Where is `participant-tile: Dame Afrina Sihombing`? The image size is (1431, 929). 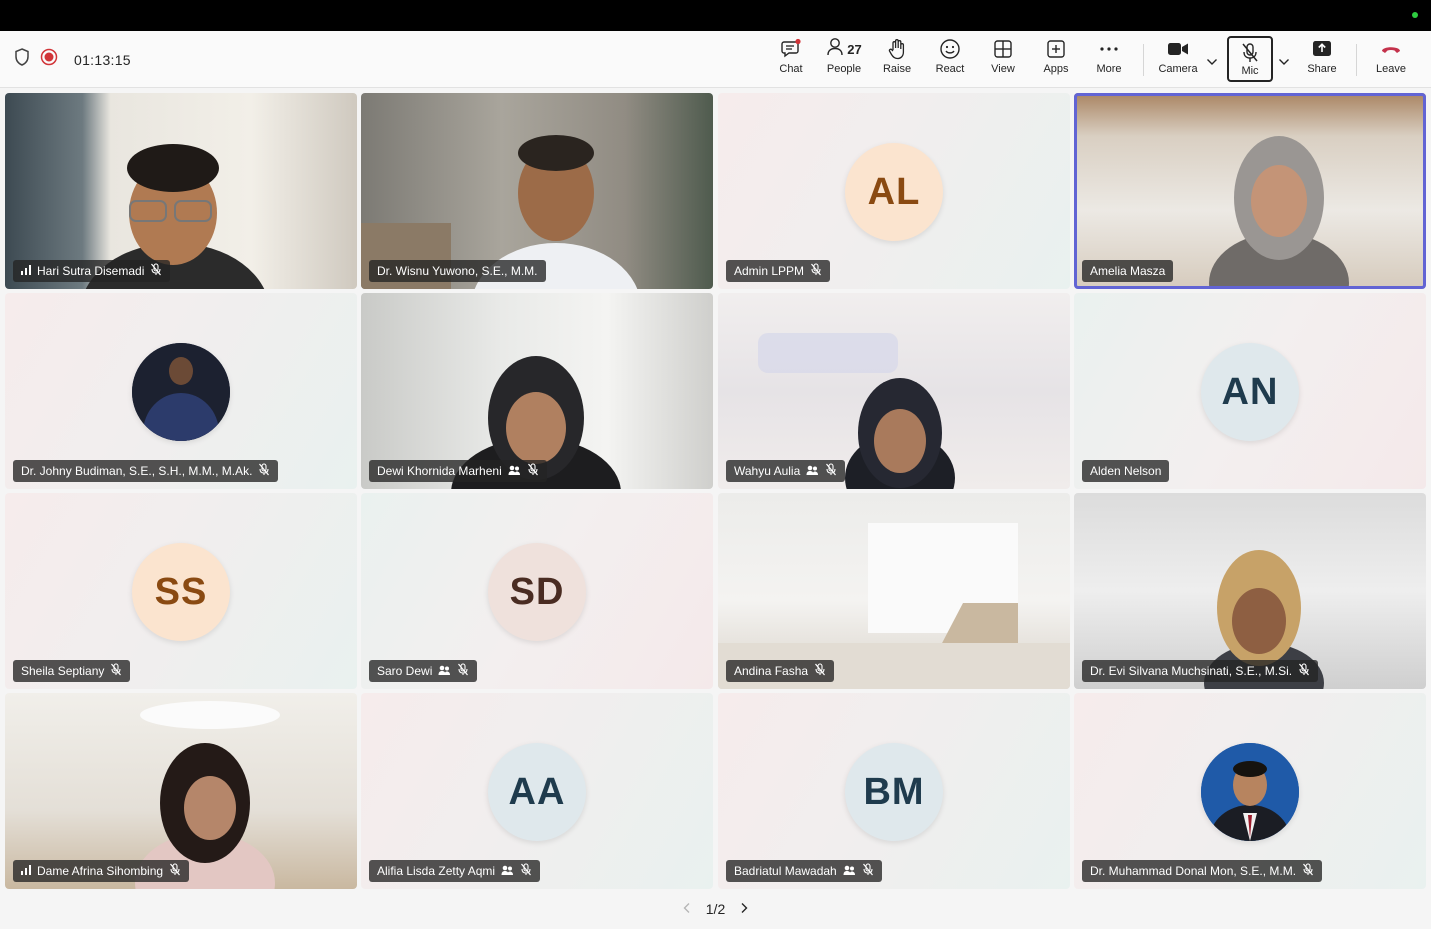
participant-tile: Dame Afrina Sihombing is located at coordinates (181, 791).